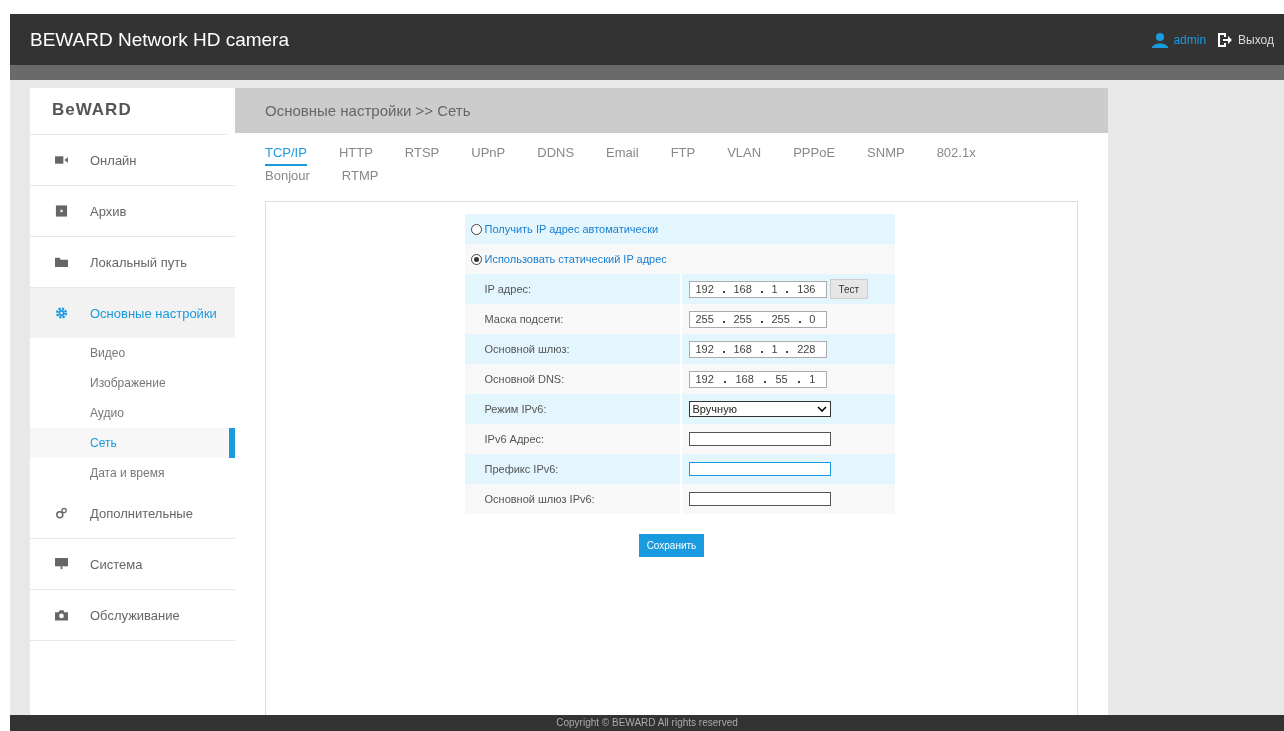  Describe the element at coordinates (622, 155) in the screenshot. I see `tab: Email` at that location.